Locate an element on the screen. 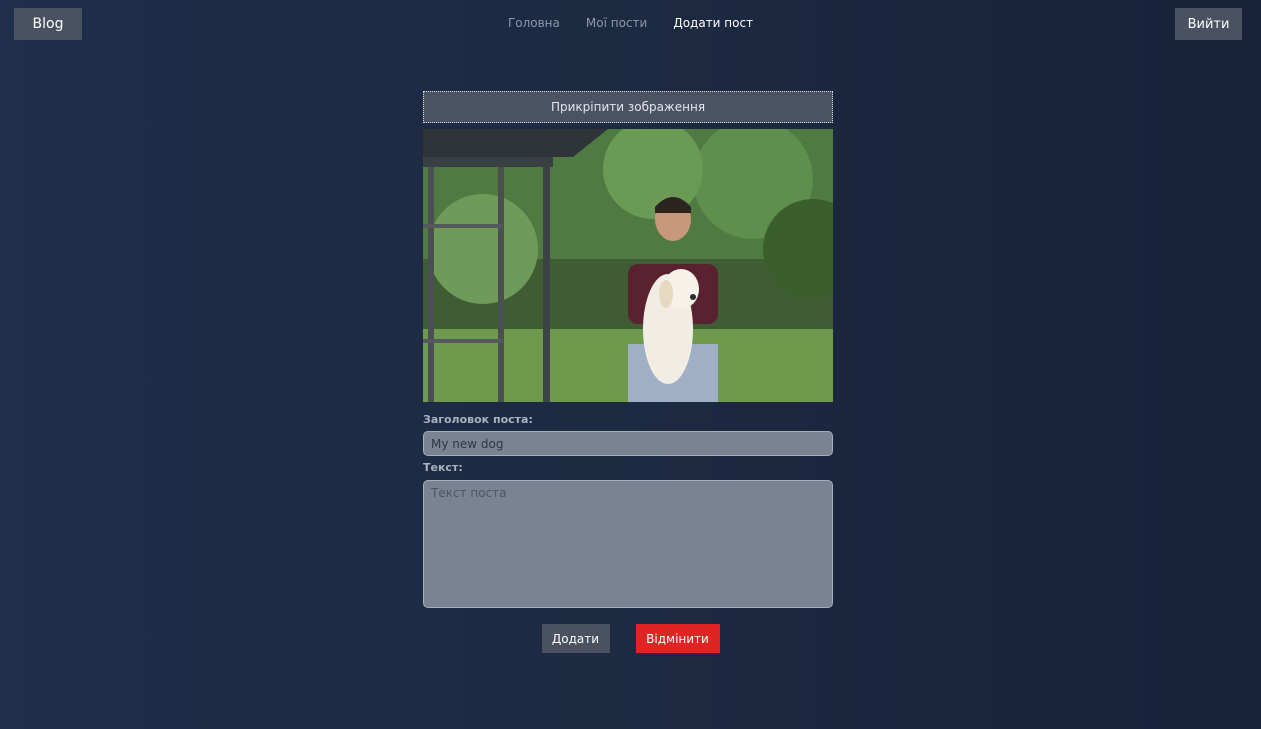 The height and width of the screenshot is (729, 1261). attach-image-button: Прикріпити зображення is located at coordinates (628, 107).